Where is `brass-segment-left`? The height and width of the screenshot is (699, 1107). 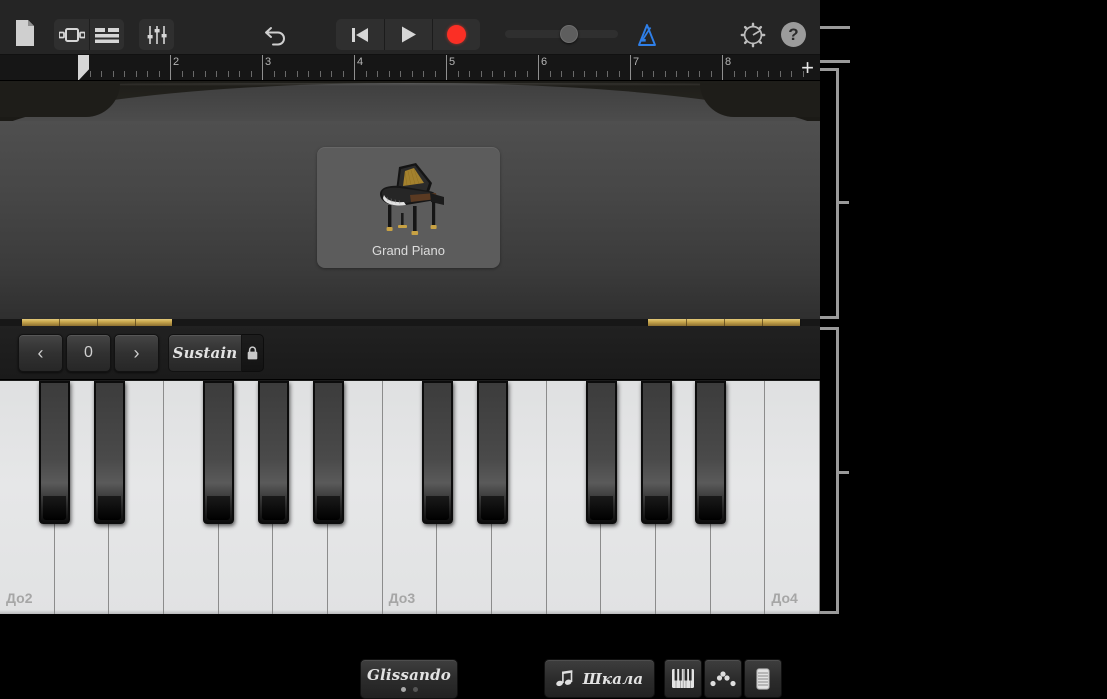
brass-segment-left is located at coordinates (97, 322).